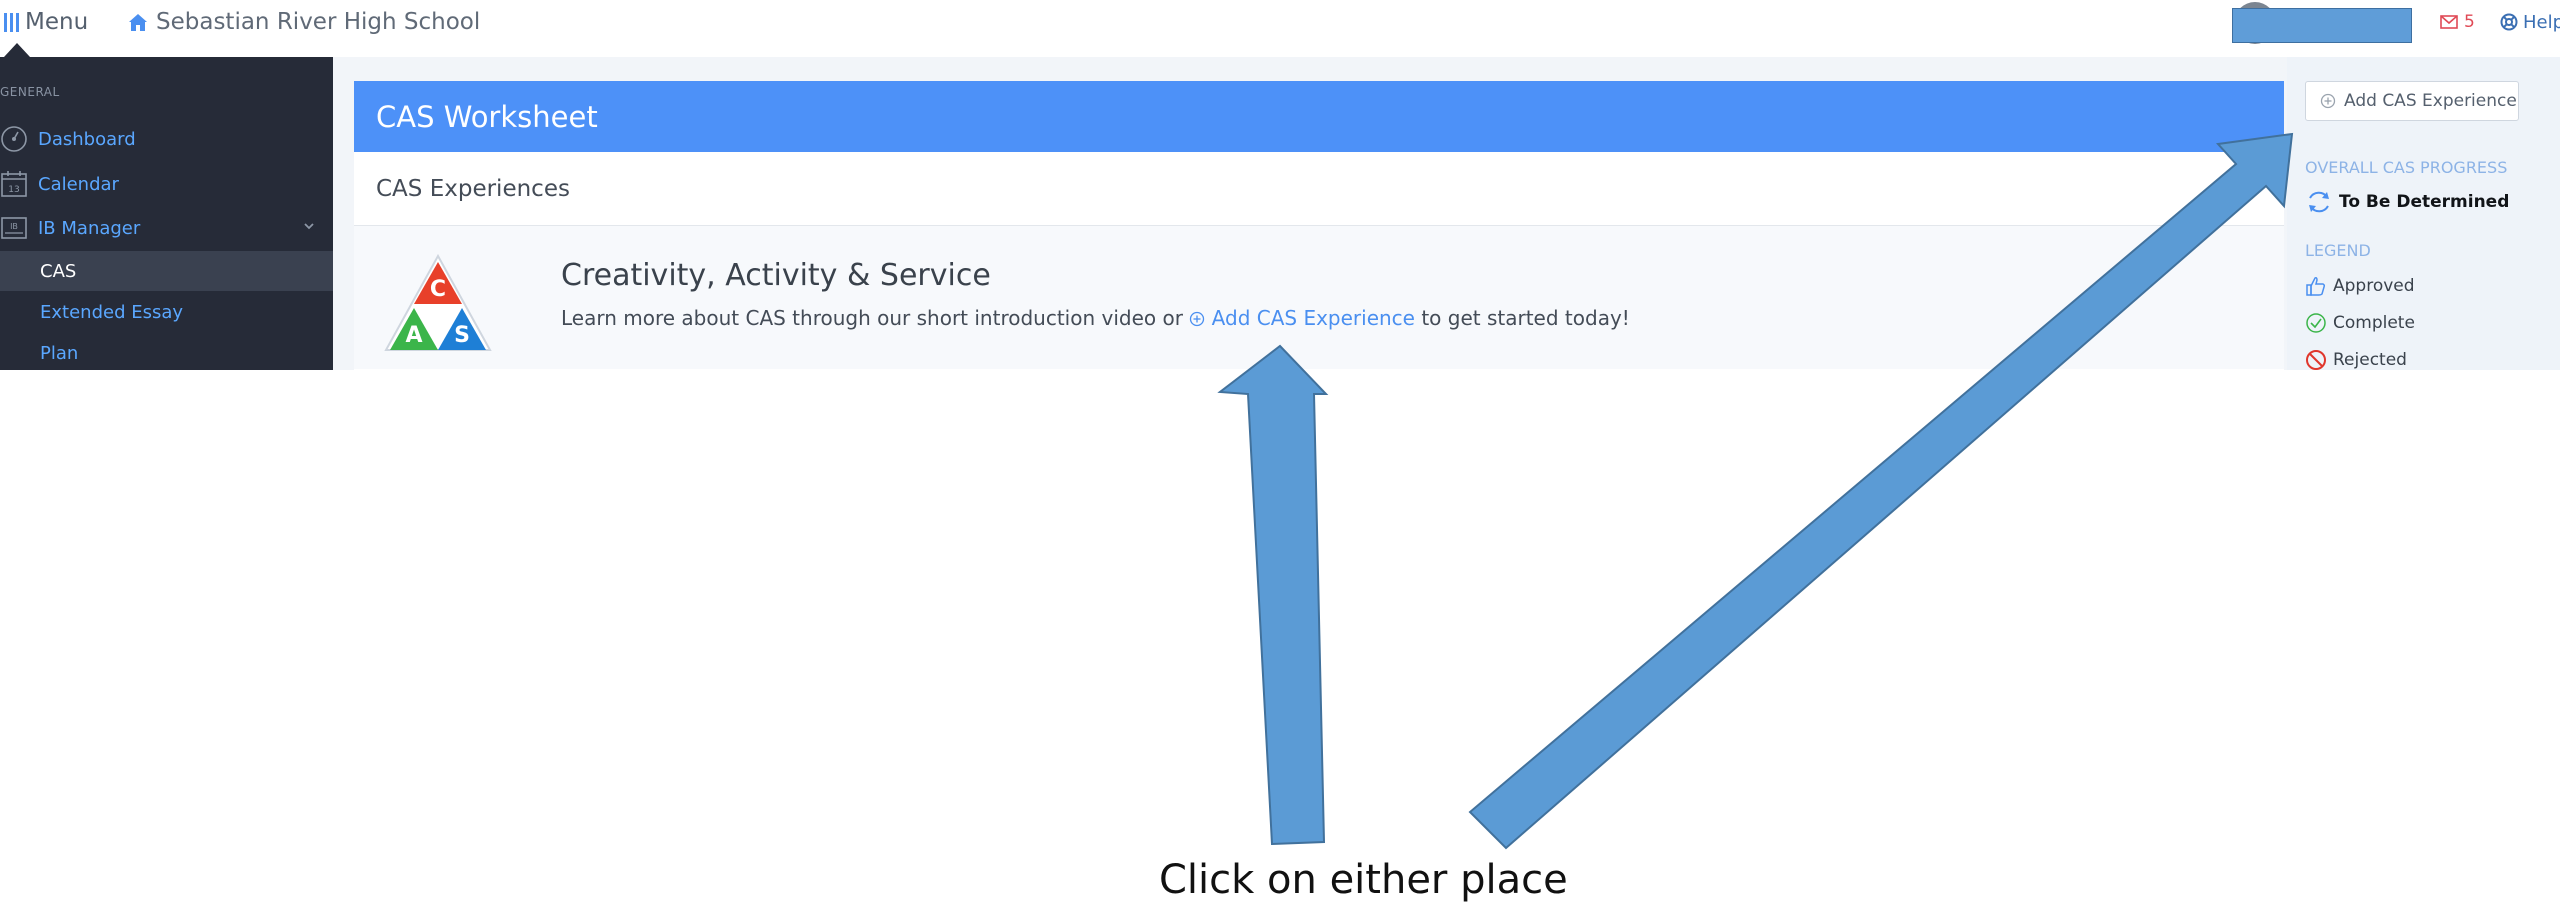 The image size is (2560, 912). I want to click on annotation-caption: Click on either place, so click(1363, 880).